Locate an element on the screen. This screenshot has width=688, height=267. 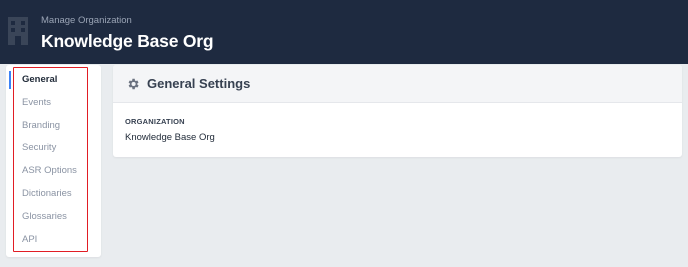
building-icon is located at coordinates (18, 31).